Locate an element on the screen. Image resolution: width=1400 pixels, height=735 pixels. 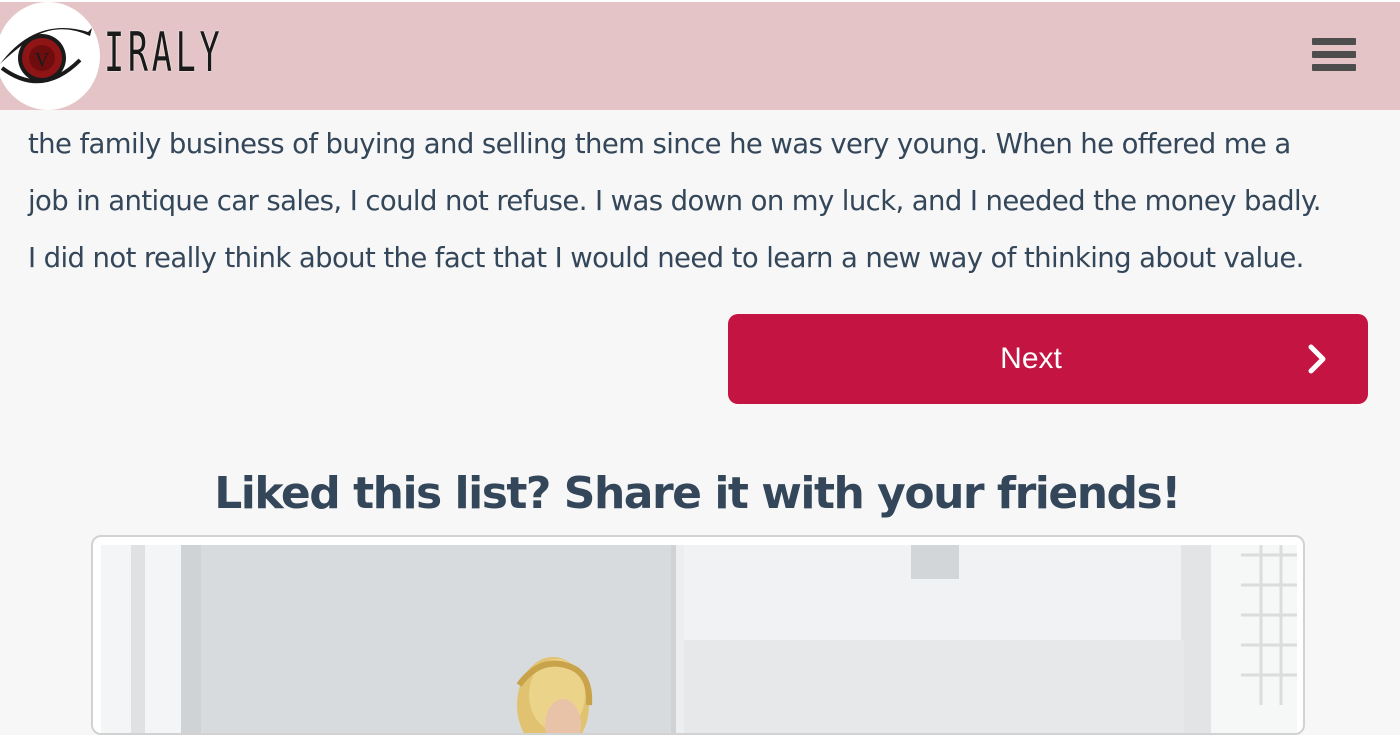
next-button-label: Next is located at coordinates (1031, 358).